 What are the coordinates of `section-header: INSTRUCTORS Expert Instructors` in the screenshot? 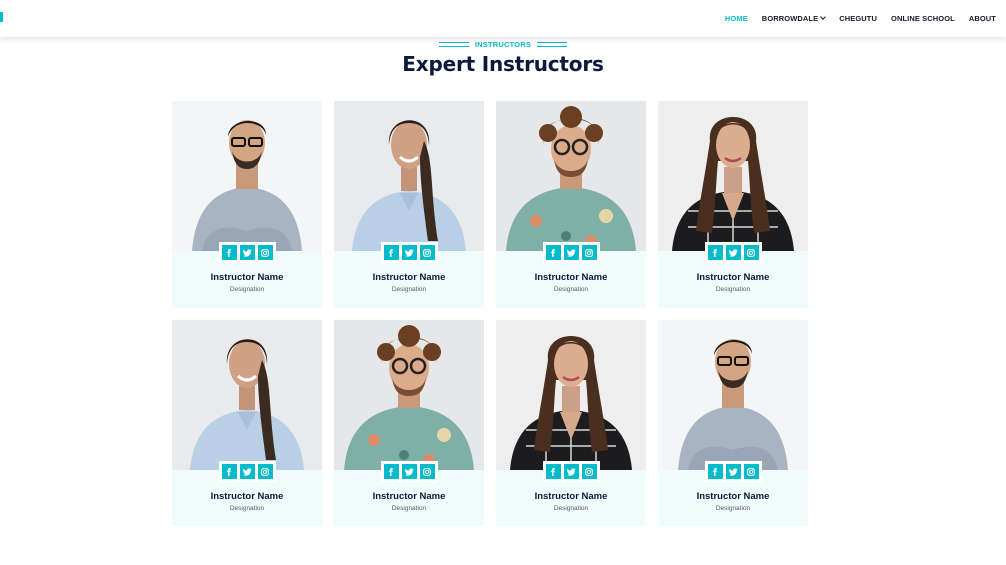 It's located at (503, 57).